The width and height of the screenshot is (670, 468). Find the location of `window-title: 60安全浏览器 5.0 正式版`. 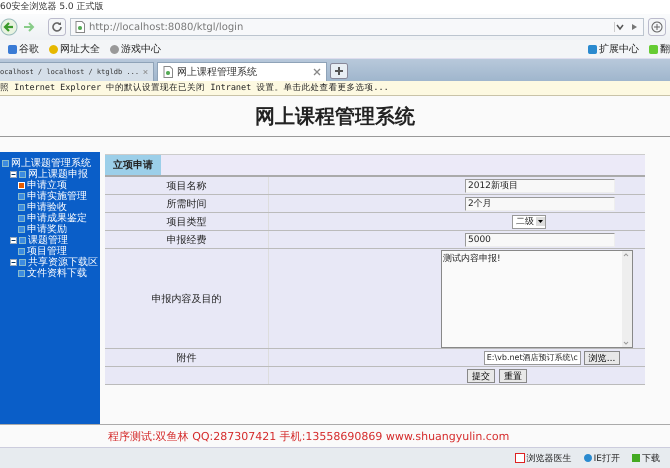

window-title: 60安全浏览器 5.0 正式版 is located at coordinates (52, 7).